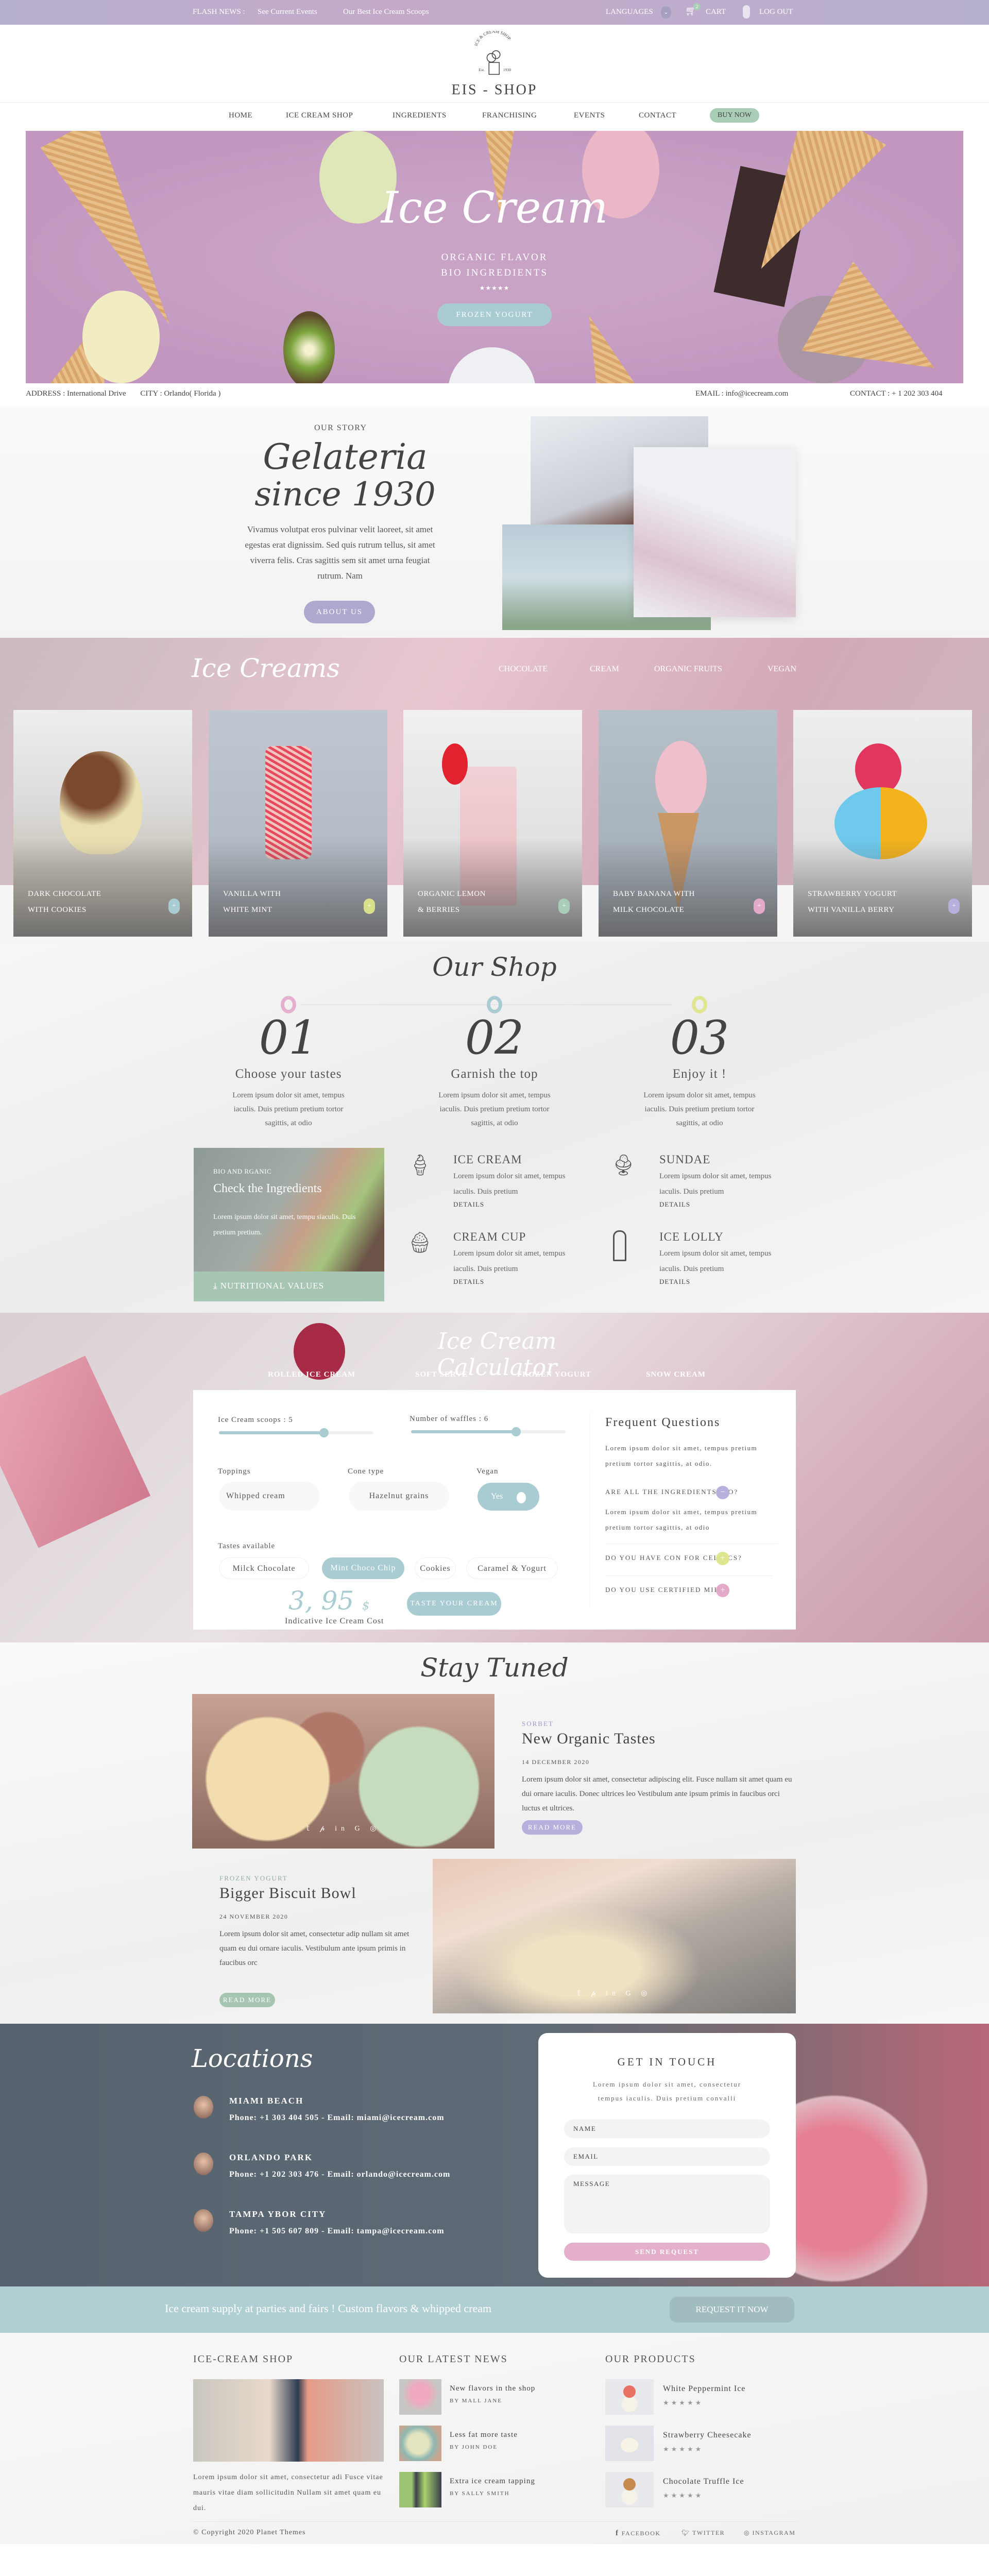 The height and width of the screenshot is (2576, 989). Describe the element at coordinates (420, 115) in the screenshot. I see `nav-ingredients: INGREDIENTS` at that location.